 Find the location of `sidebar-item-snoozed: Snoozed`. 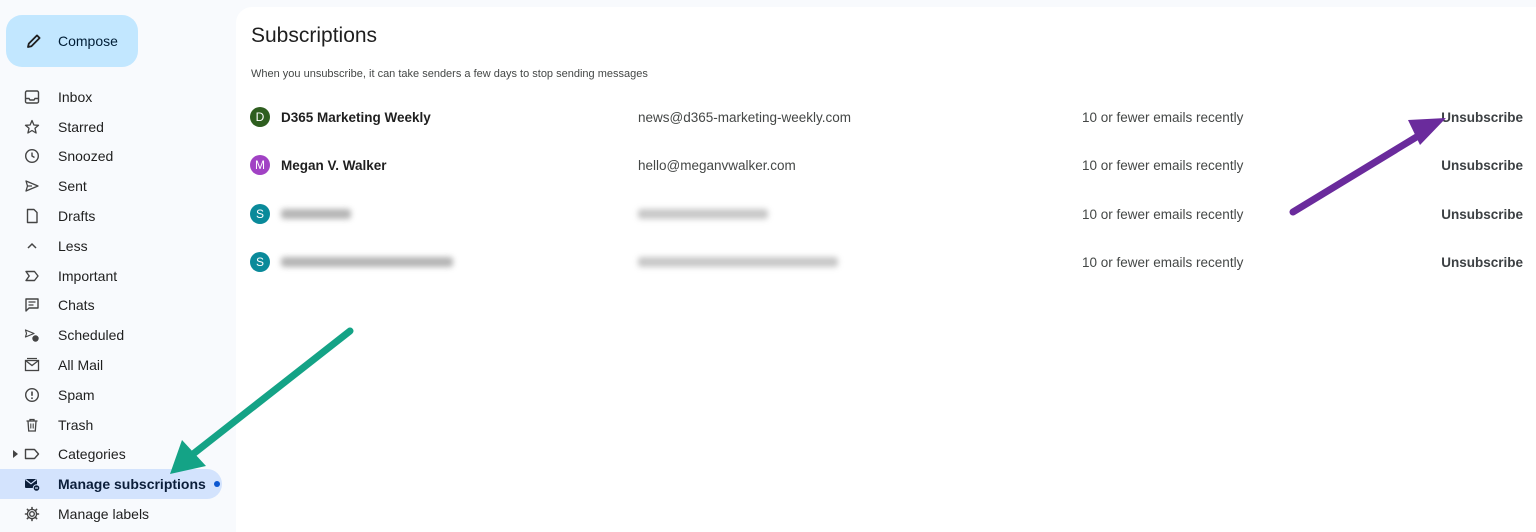

sidebar-item-snoozed: Snoozed is located at coordinates (111, 157).